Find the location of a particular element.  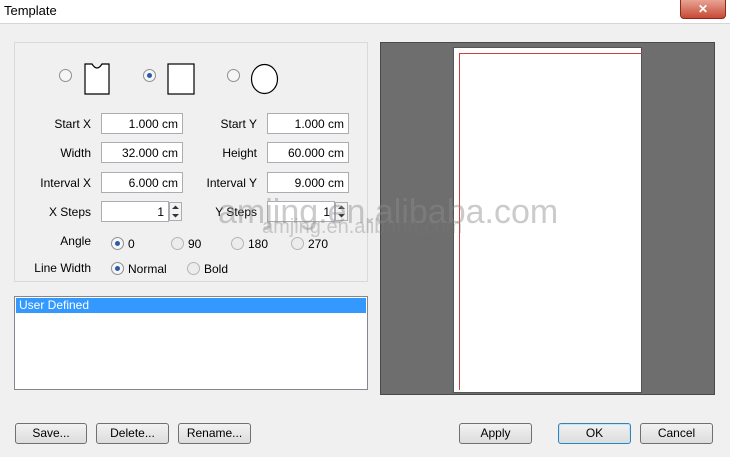

cancel-button: Cancel is located at coordinates (676, 433).